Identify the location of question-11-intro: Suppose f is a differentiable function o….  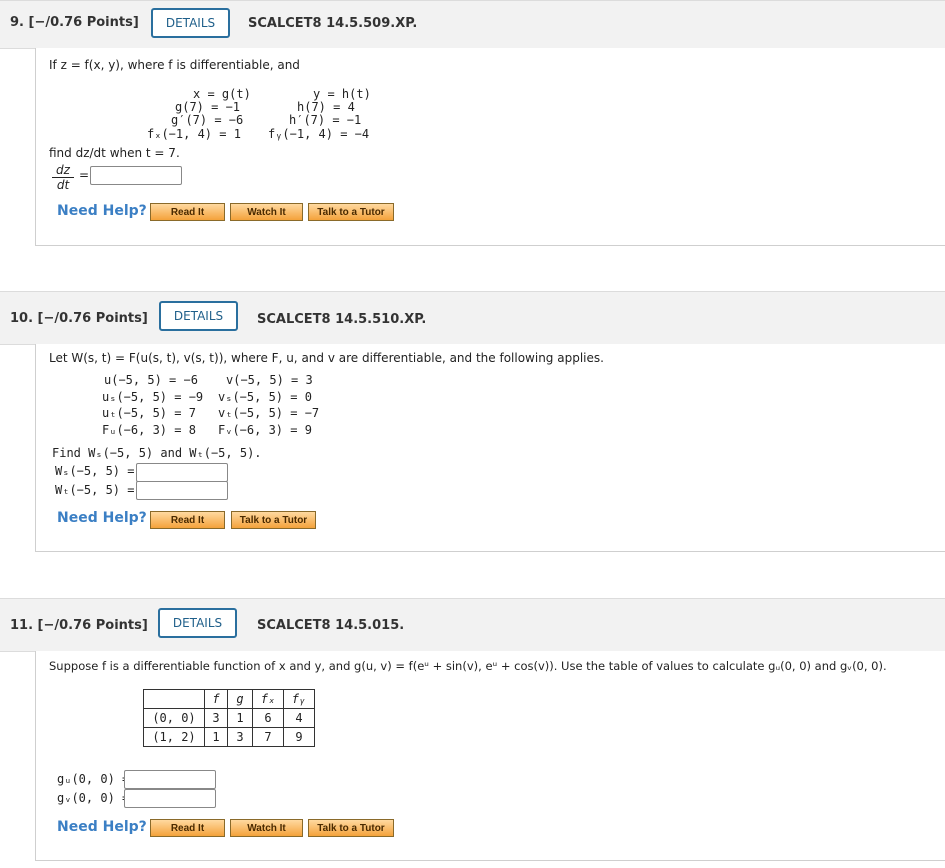
(468, 666).